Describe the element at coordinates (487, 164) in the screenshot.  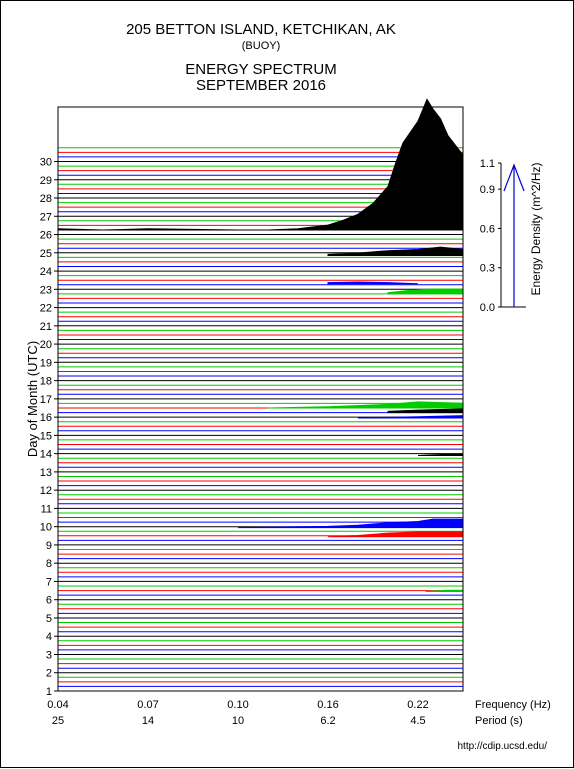
I see `scale-tick-label: 1.1` at that location.